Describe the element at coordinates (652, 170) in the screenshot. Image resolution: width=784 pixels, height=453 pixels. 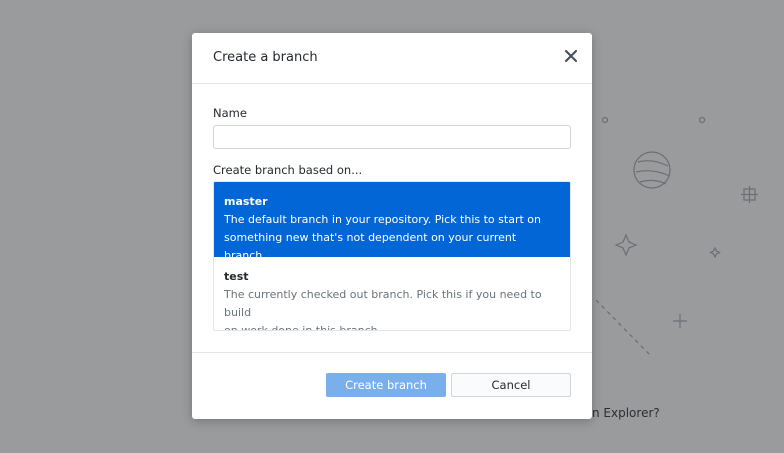
I see `planet-icon` at that location.